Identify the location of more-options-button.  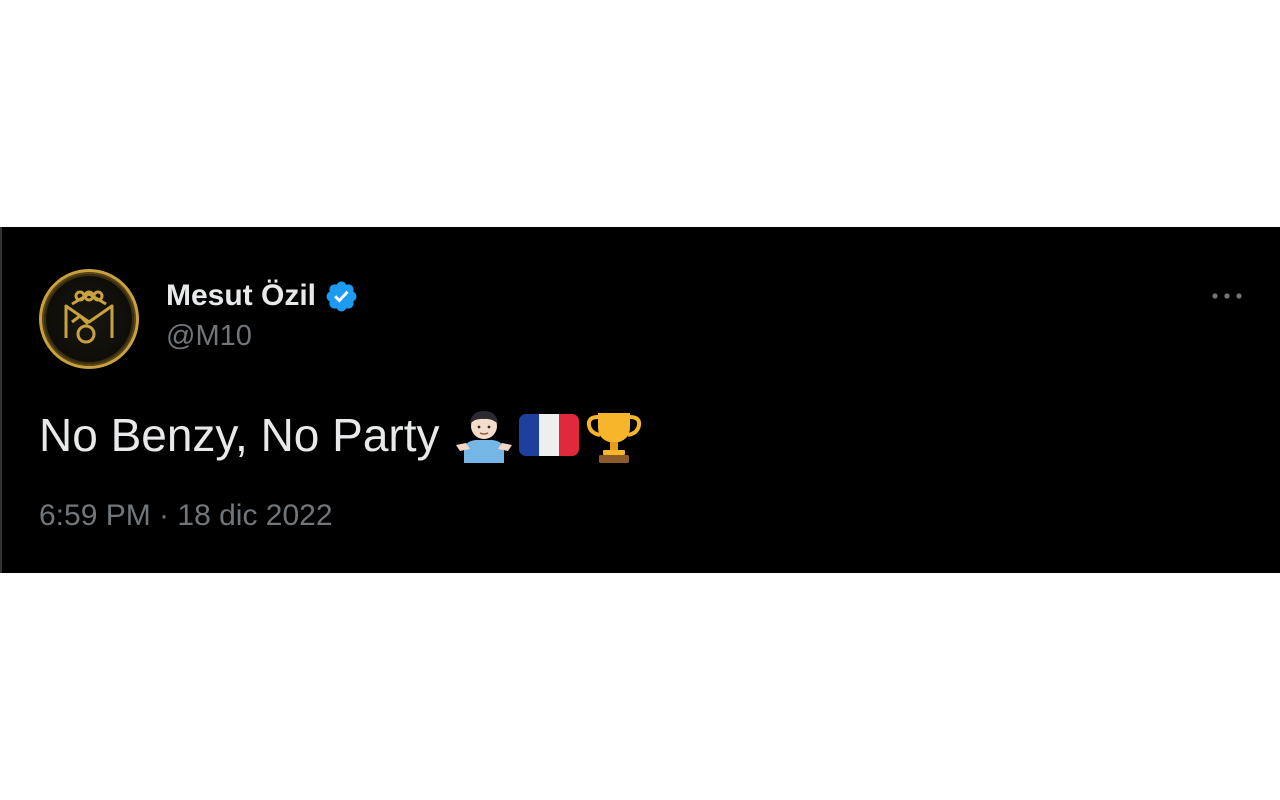
(1227, 296).